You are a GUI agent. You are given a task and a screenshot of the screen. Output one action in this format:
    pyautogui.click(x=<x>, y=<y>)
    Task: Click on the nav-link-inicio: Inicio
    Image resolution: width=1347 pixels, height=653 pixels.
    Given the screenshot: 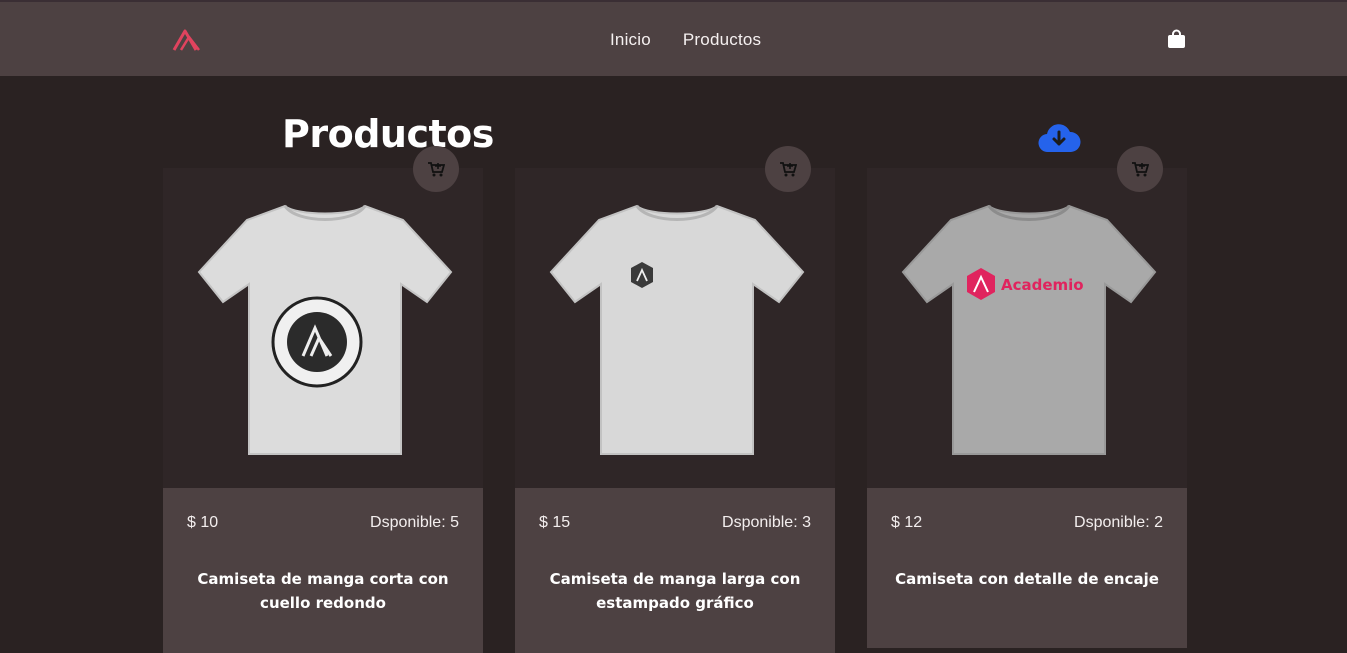 What is the action you would take?
    pyautogui.click(x=630, y=40)
    